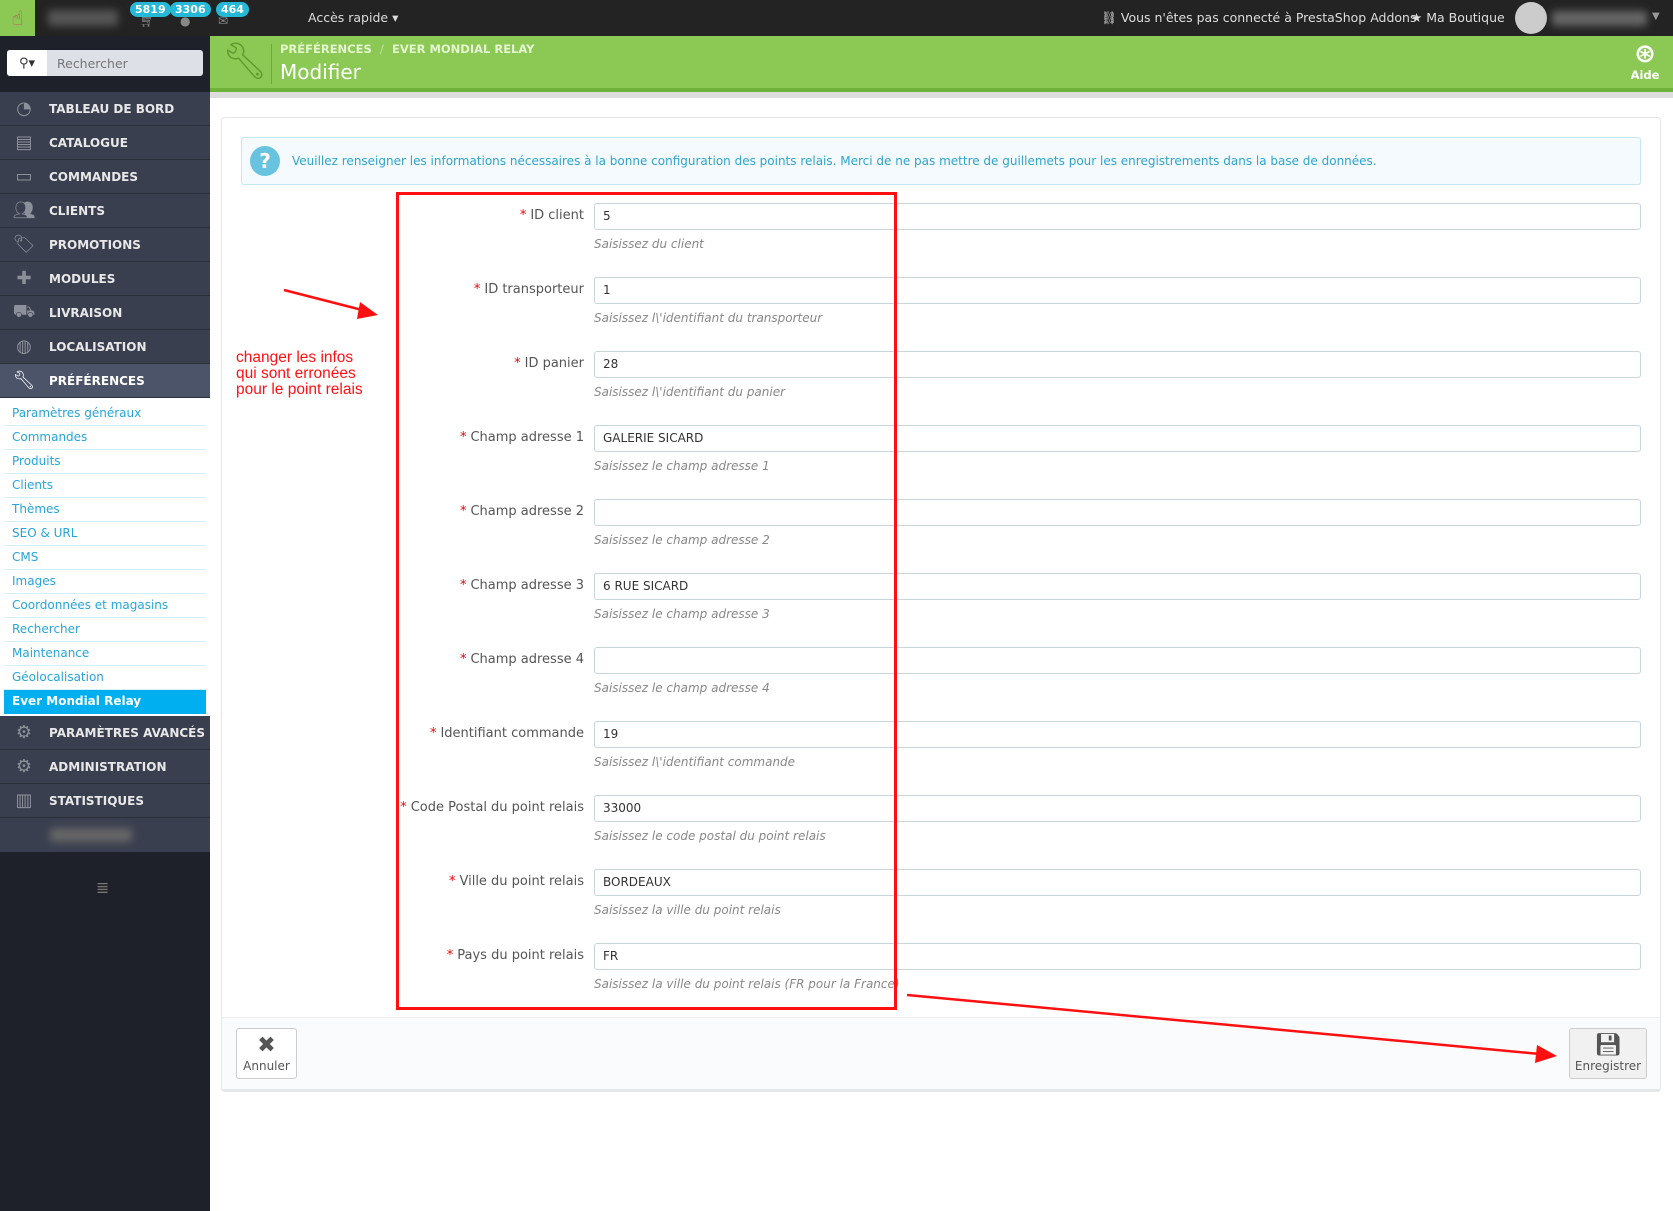 This screenshot has height=1211, width=1673. Describe the element at coordinates (326, 49) in the screenshot. I see `breadcrumb-preferences: PRÉFÉRENCES` at that location.